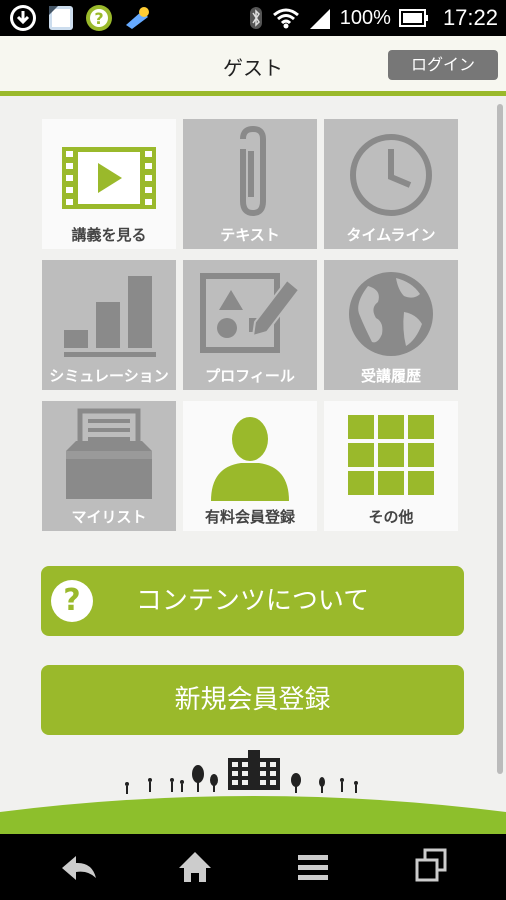  What do you see at coordinates (61, 18) in the screenshot?
I see `notes-icon` at bounding box center [61, 18].